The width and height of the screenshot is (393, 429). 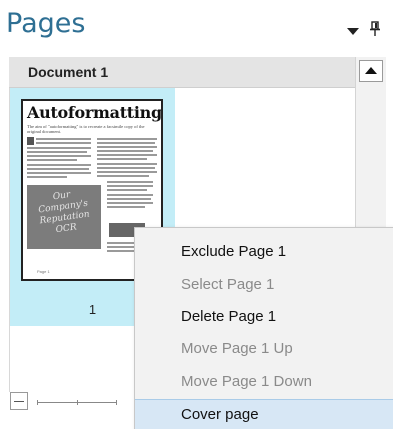 I want to click on menu-item-move-page-up: Move Page 1 Up, so click(x=264, y=349).